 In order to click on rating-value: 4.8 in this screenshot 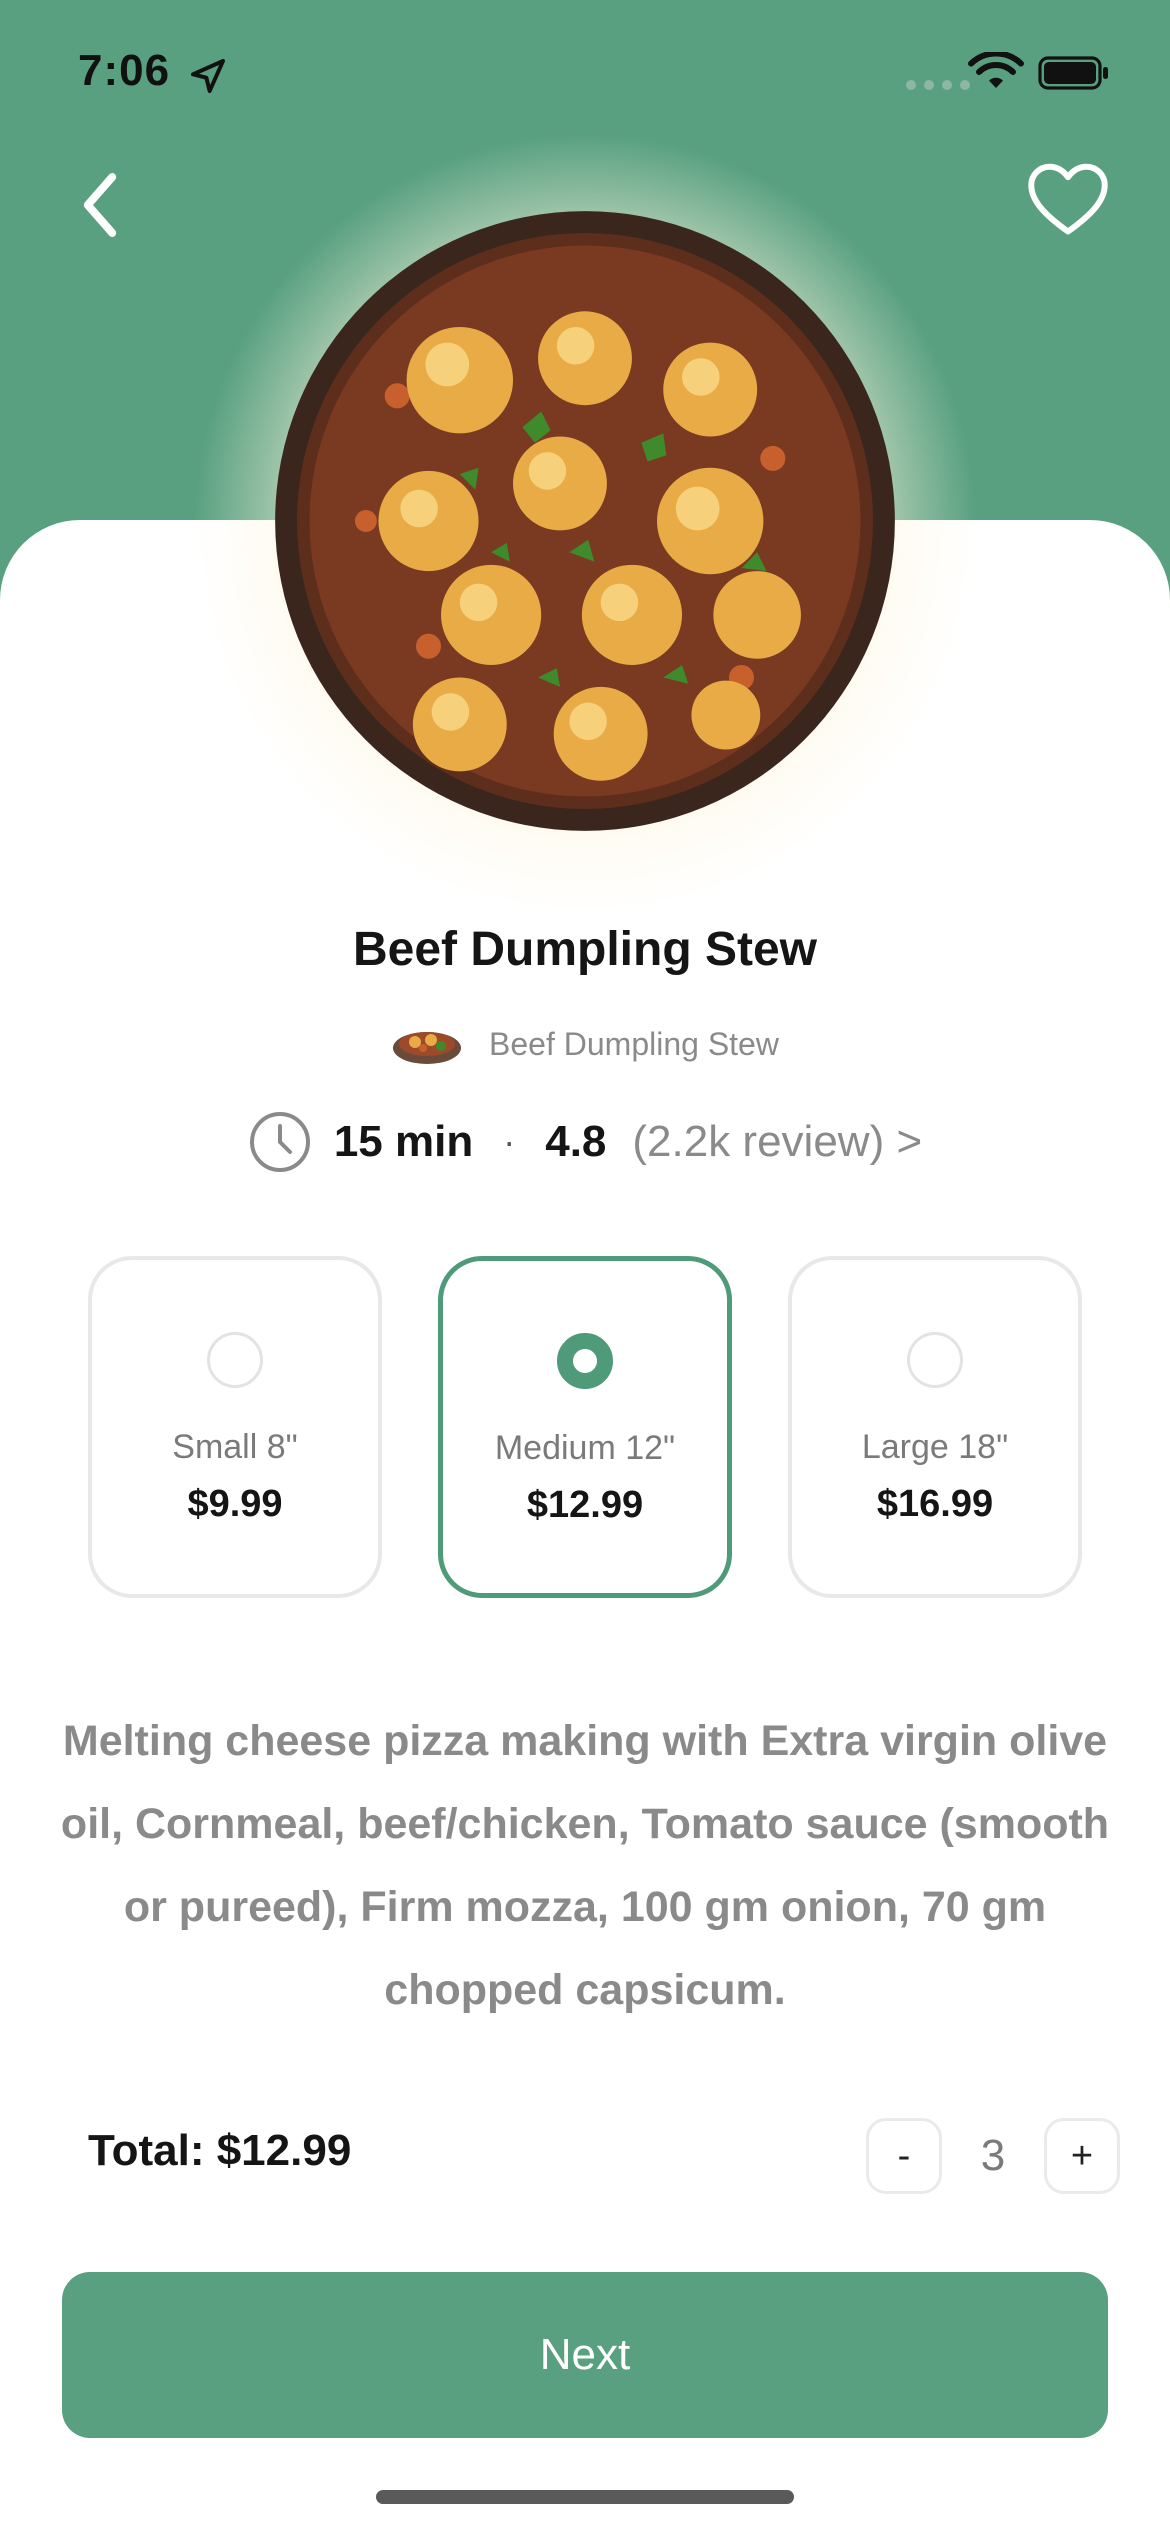, I will do `click(576, 1141)`.